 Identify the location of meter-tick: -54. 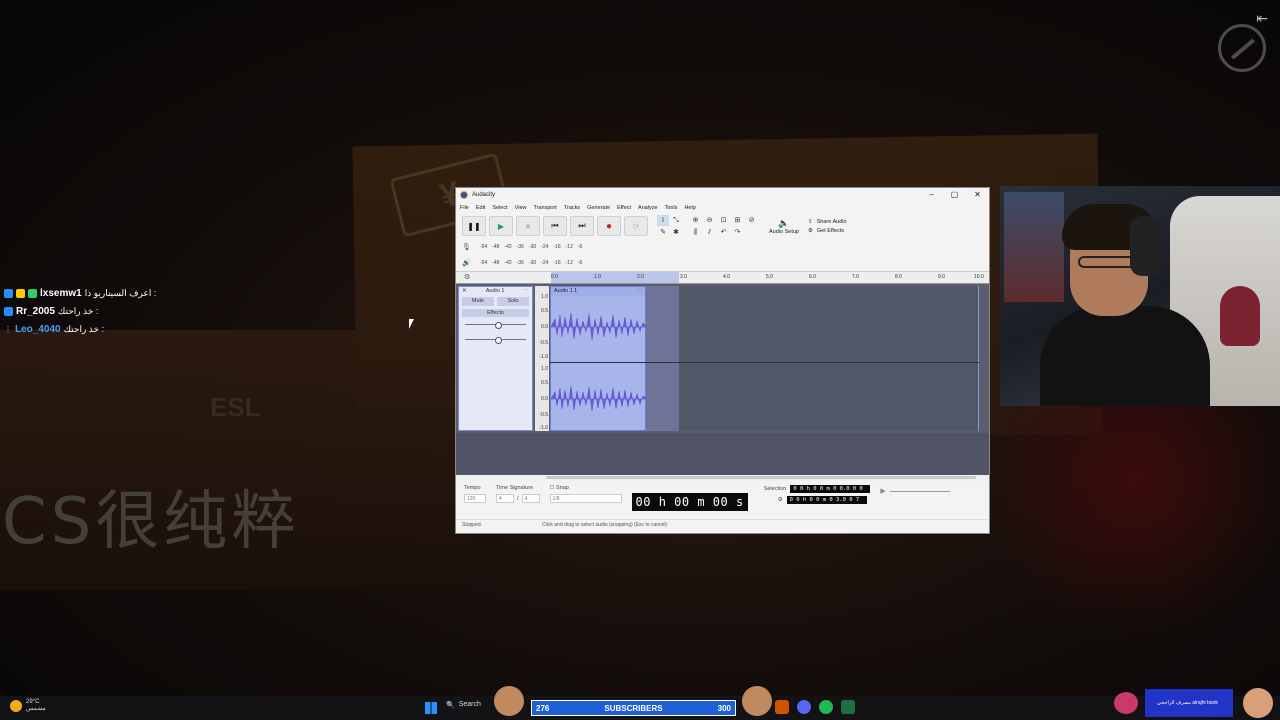
(484, 263).